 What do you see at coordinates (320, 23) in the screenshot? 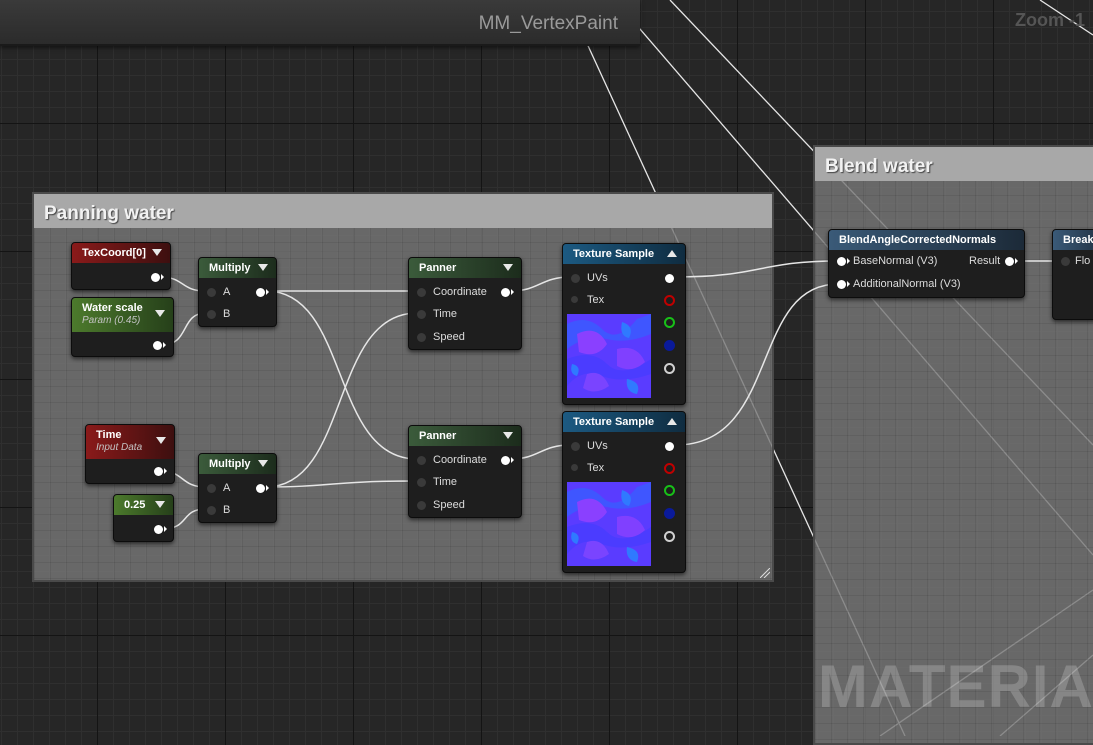
I see `graph-title-bar: MM_VertexPaint` at bounding box center [320, 23].